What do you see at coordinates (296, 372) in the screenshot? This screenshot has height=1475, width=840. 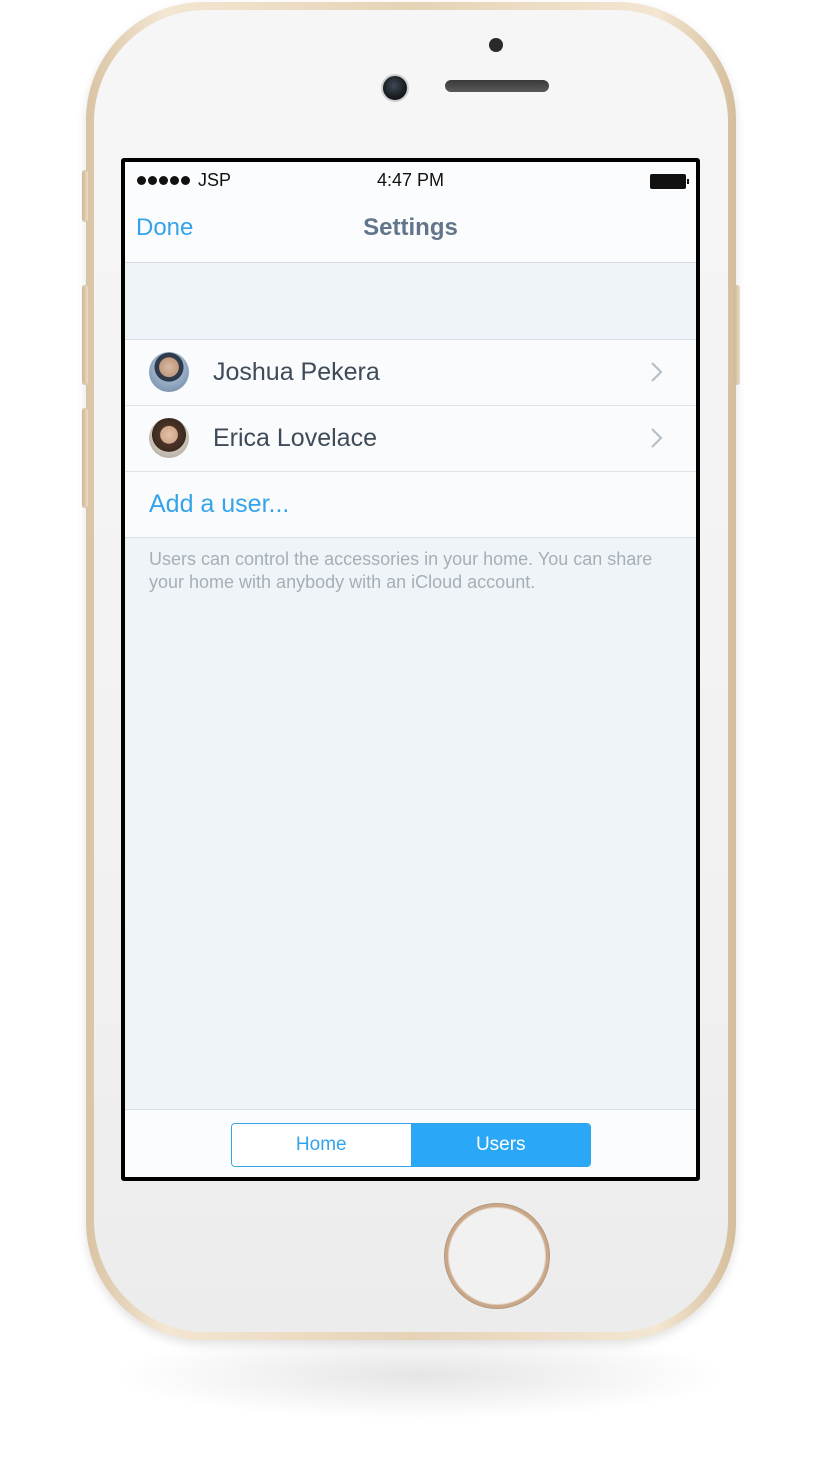 I see `user-name: Joshua Pekera` at bounding box center [296, 372].